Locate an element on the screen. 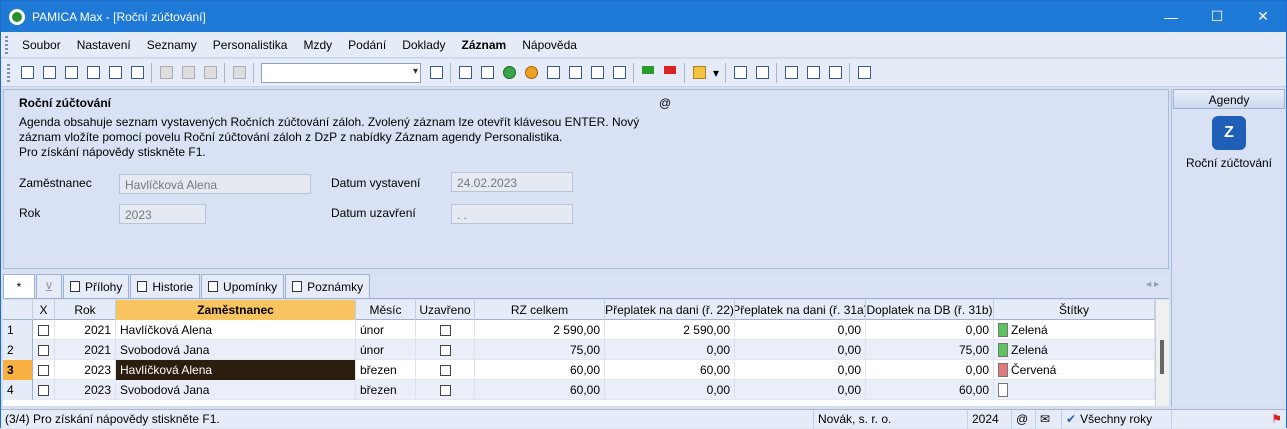 This screenshot has height=429, width=1287. help-cursor-icon is located at coordinates (864, 73).